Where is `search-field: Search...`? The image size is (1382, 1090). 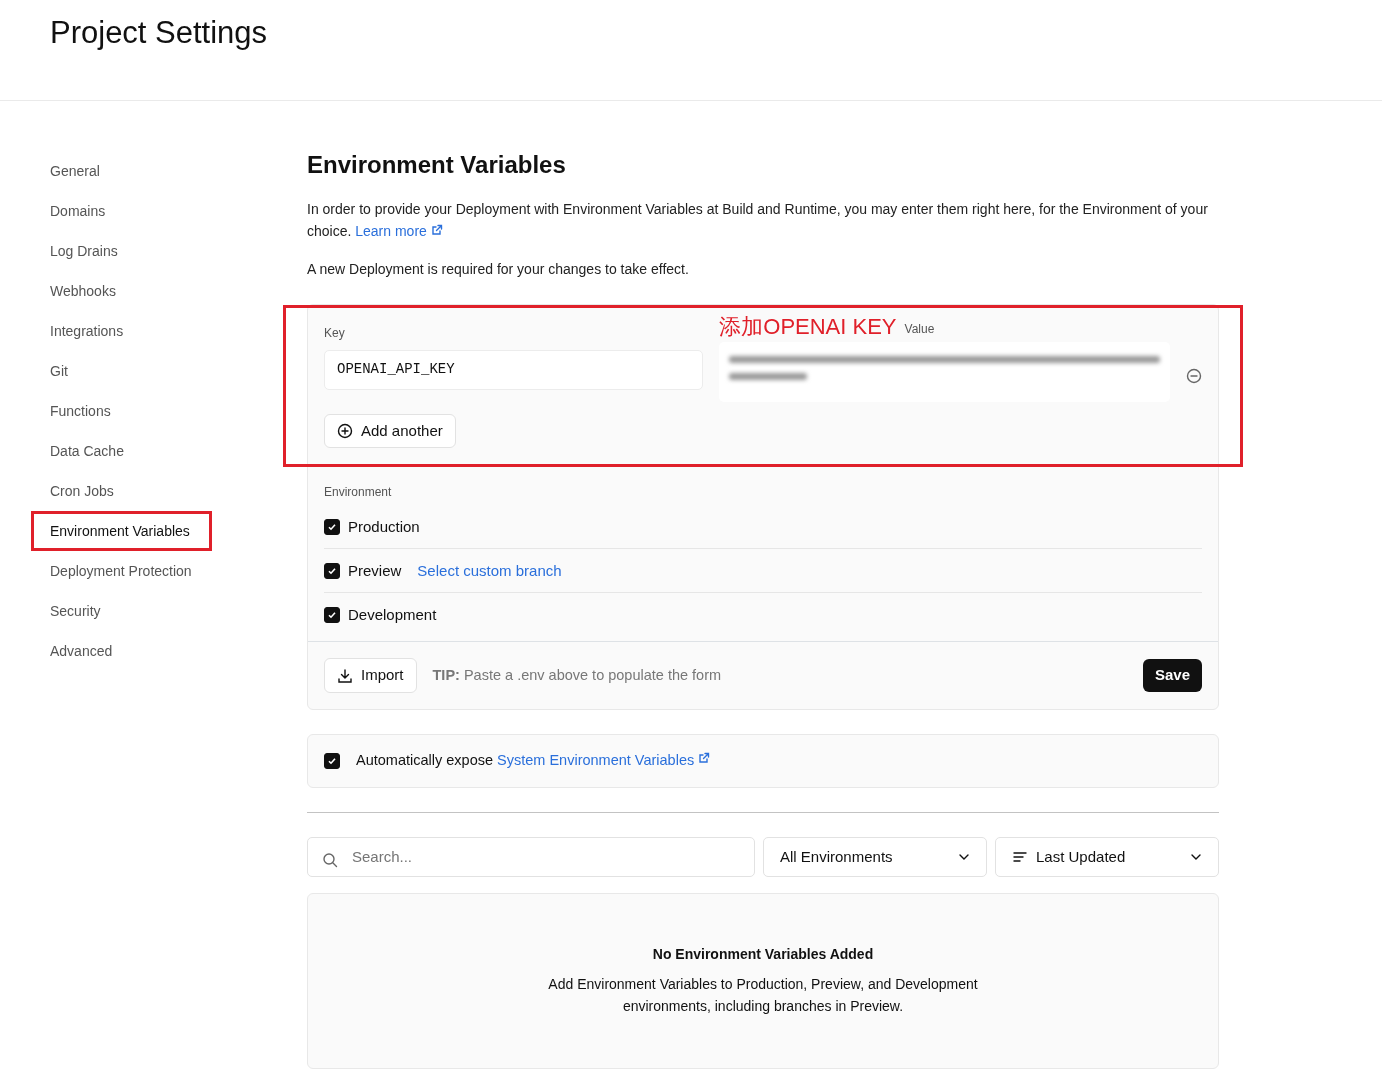
search-field: Search... is located at coordinates (531, 856).